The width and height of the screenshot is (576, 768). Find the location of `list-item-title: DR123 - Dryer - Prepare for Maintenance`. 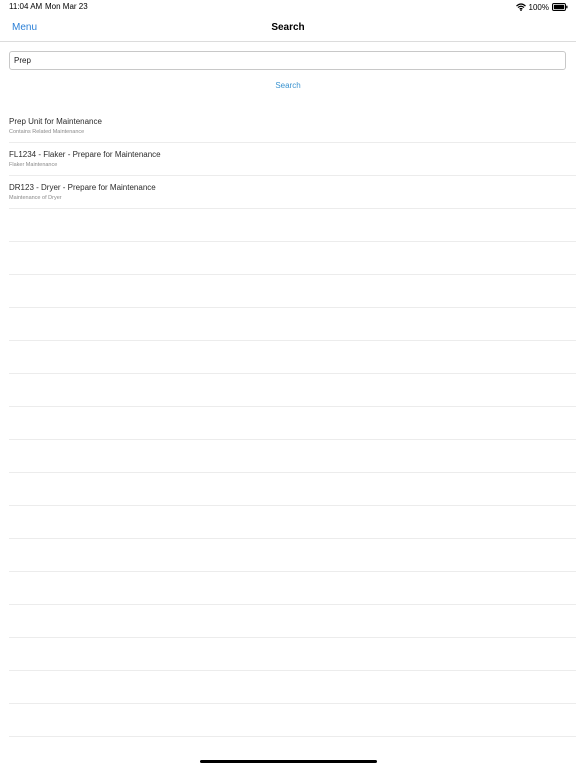

list-item-title: DR123 - Dryer - Prepare for Maintenance is located at coordinates (82, 187).